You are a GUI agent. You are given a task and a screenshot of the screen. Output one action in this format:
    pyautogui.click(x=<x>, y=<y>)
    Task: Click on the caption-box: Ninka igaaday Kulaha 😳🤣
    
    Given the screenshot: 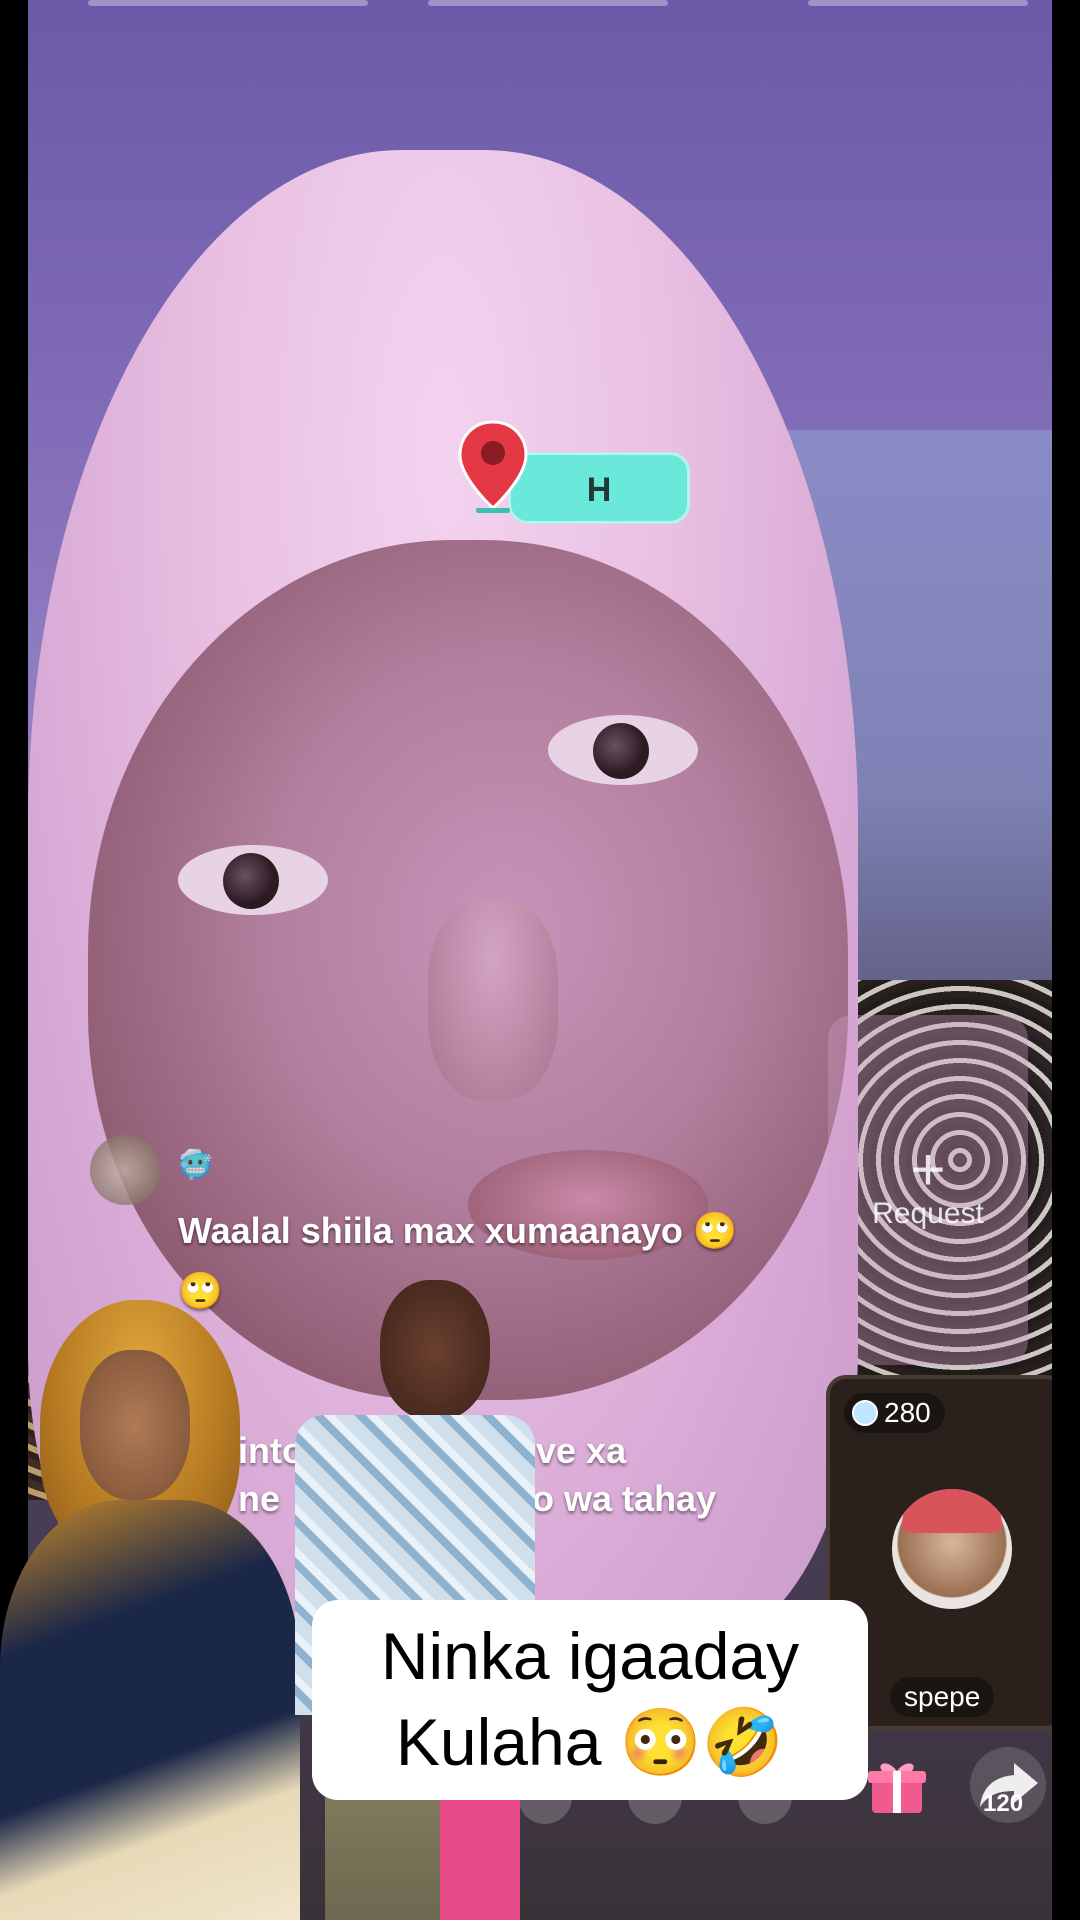 What is the action you would take?
    pyautogui.click(x=590, y=1700)
    